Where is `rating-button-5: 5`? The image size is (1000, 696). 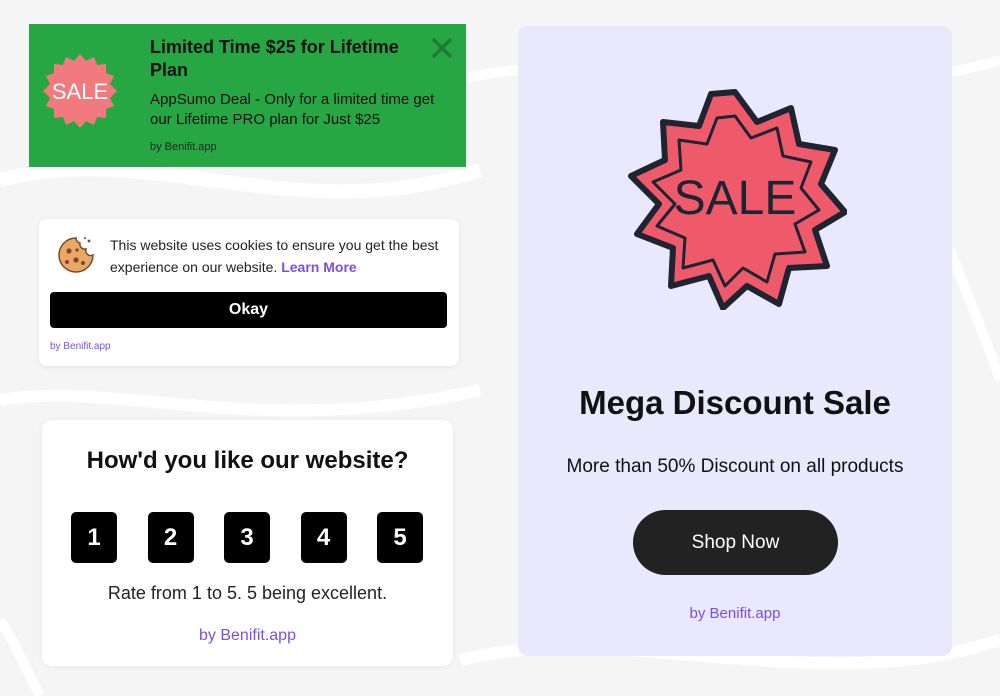
rating-button-5: 5 is located at coordinates (400, 537).